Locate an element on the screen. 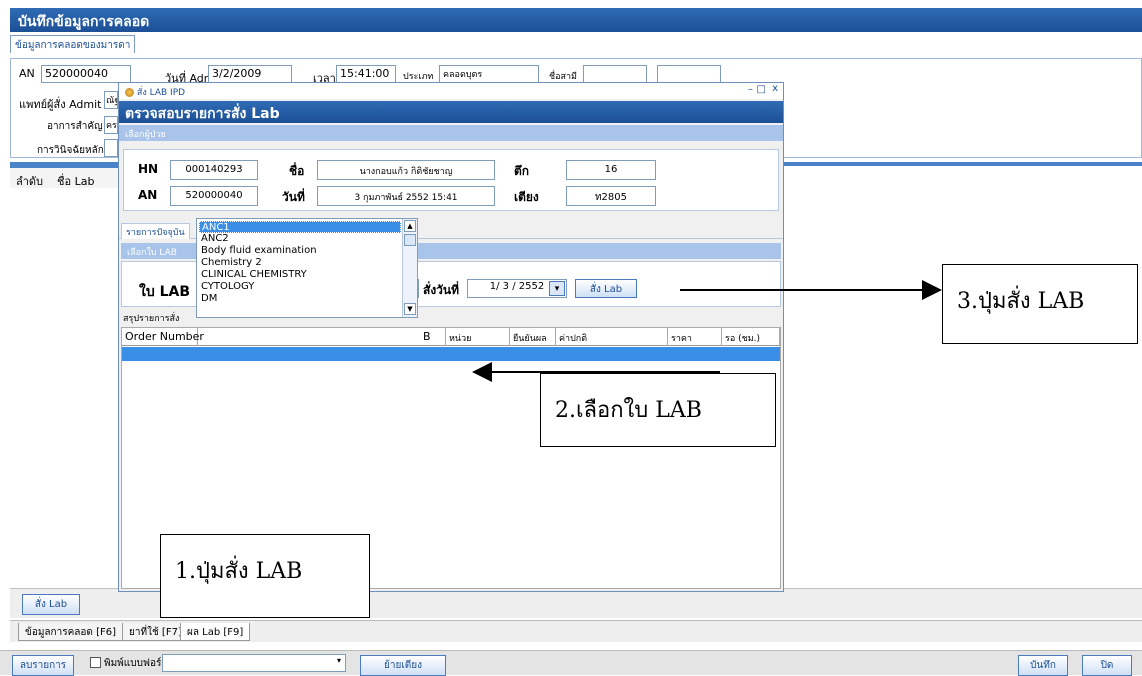  annotation-arrows is located at coordinates (707, 331).